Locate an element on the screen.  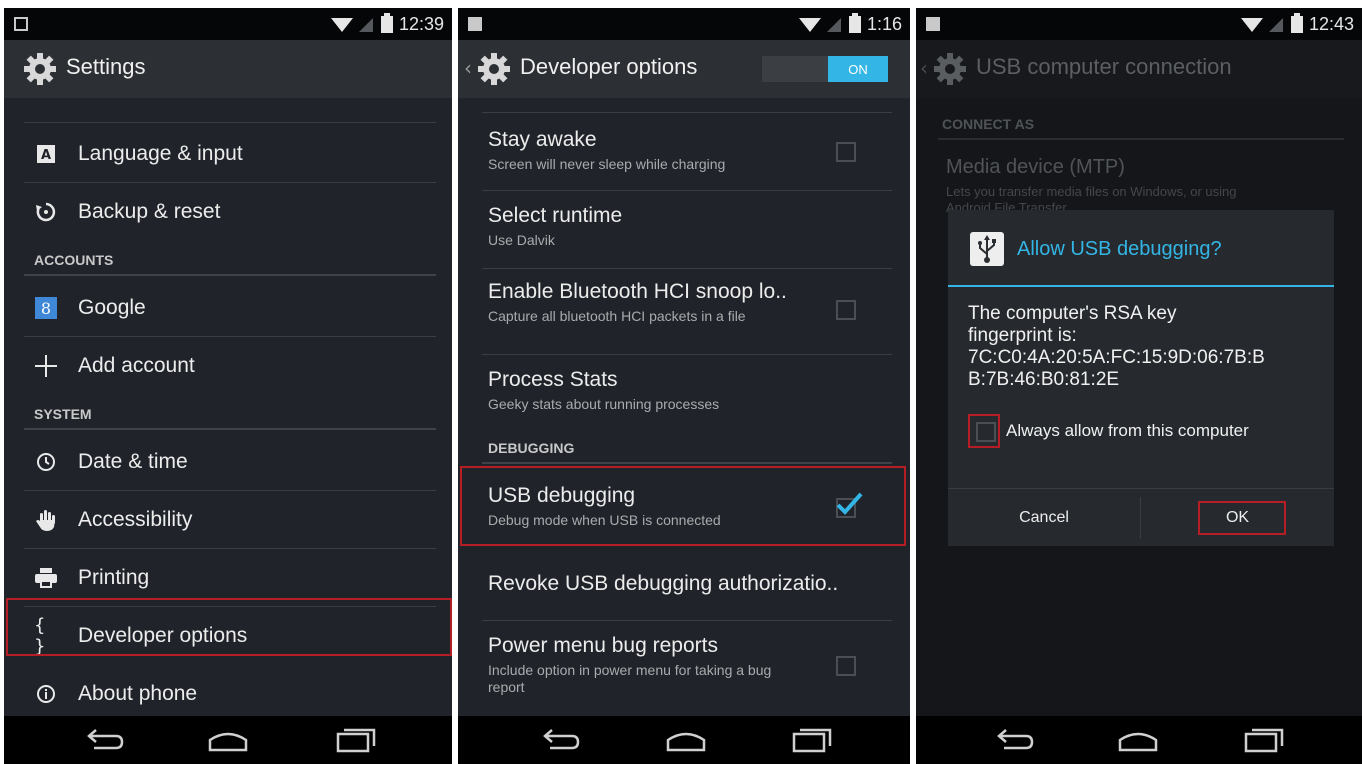
settings-item-date-time: Date & time is located at coordinates (228, 462).